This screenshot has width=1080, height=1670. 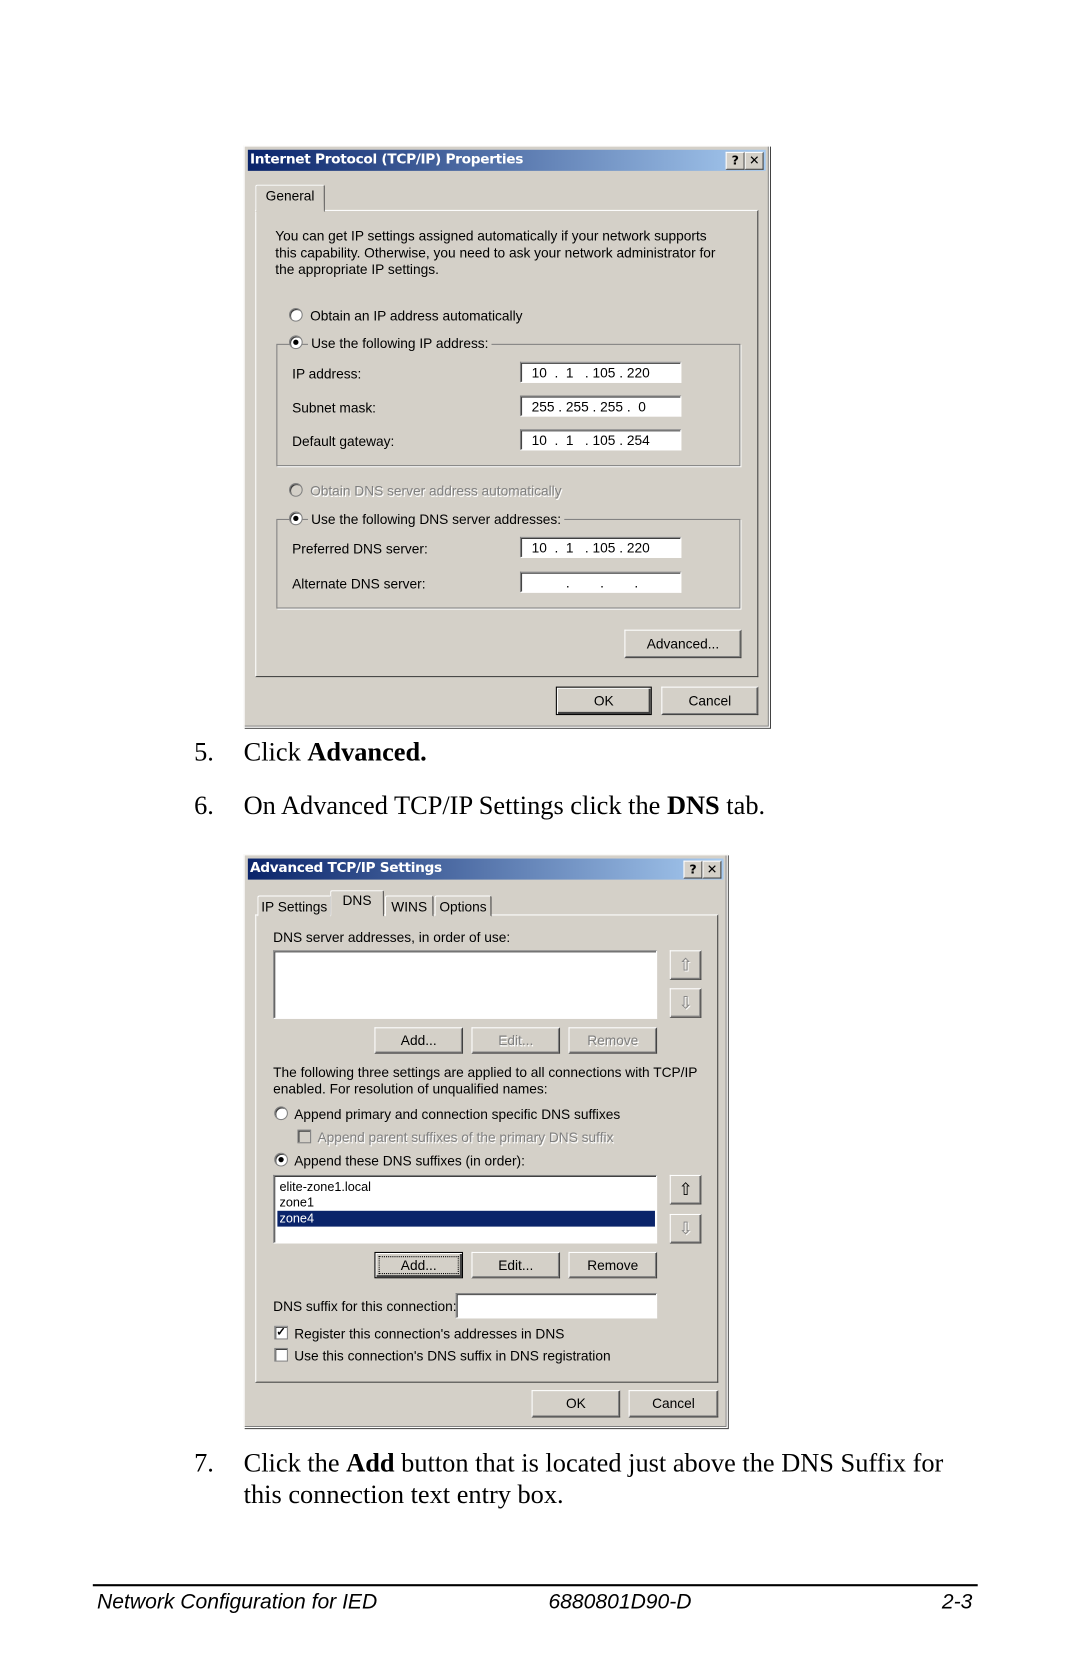 What do you see at coordinates (237, 1602) in the screenshot?
I see `footer-title: Network Configuration for IED` at bounding box center [237, 1602].